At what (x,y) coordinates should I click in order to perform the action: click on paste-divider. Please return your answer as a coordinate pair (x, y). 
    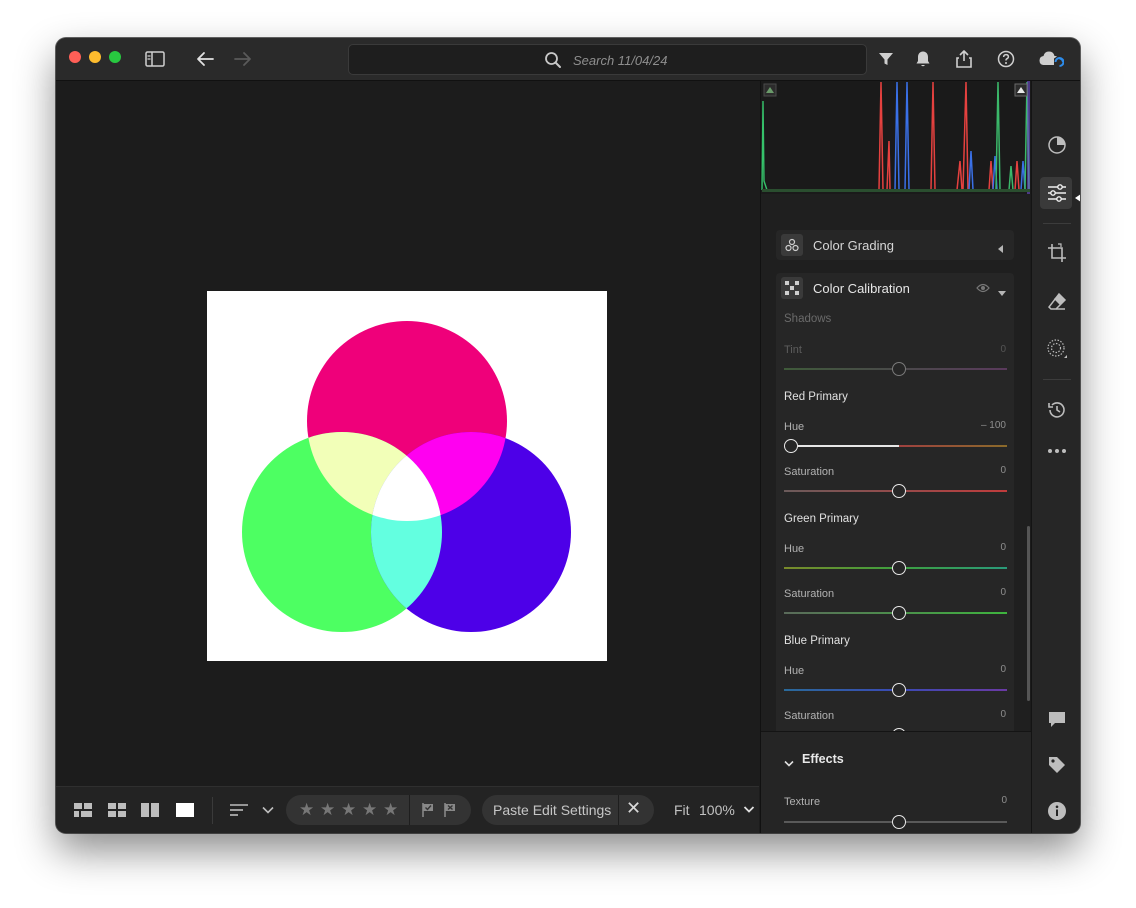
    Looking at the image, I should click on (618, 810).